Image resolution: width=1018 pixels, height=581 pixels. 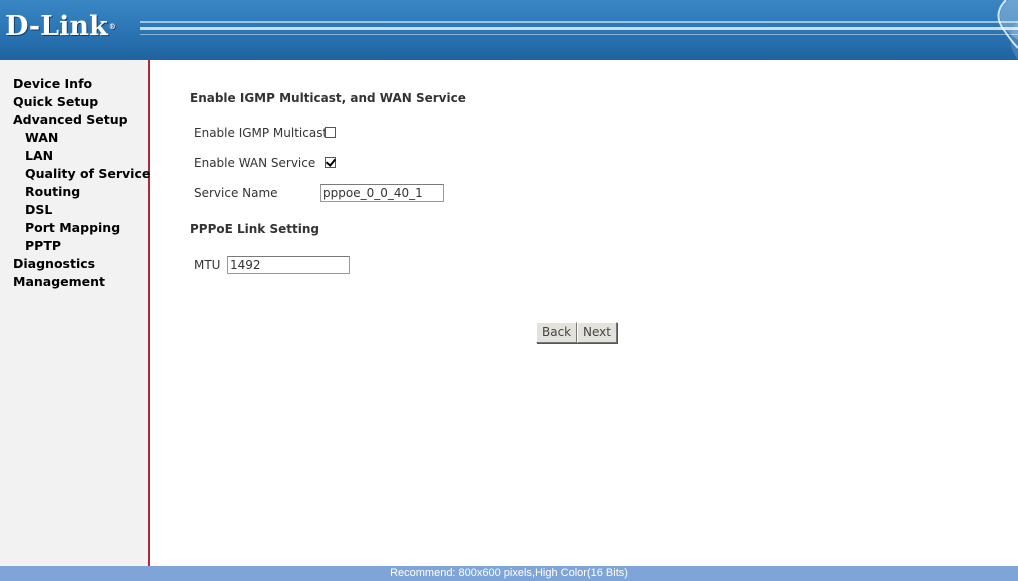 I want to click on mtu-label: MTU, so click(x=207, y=265).